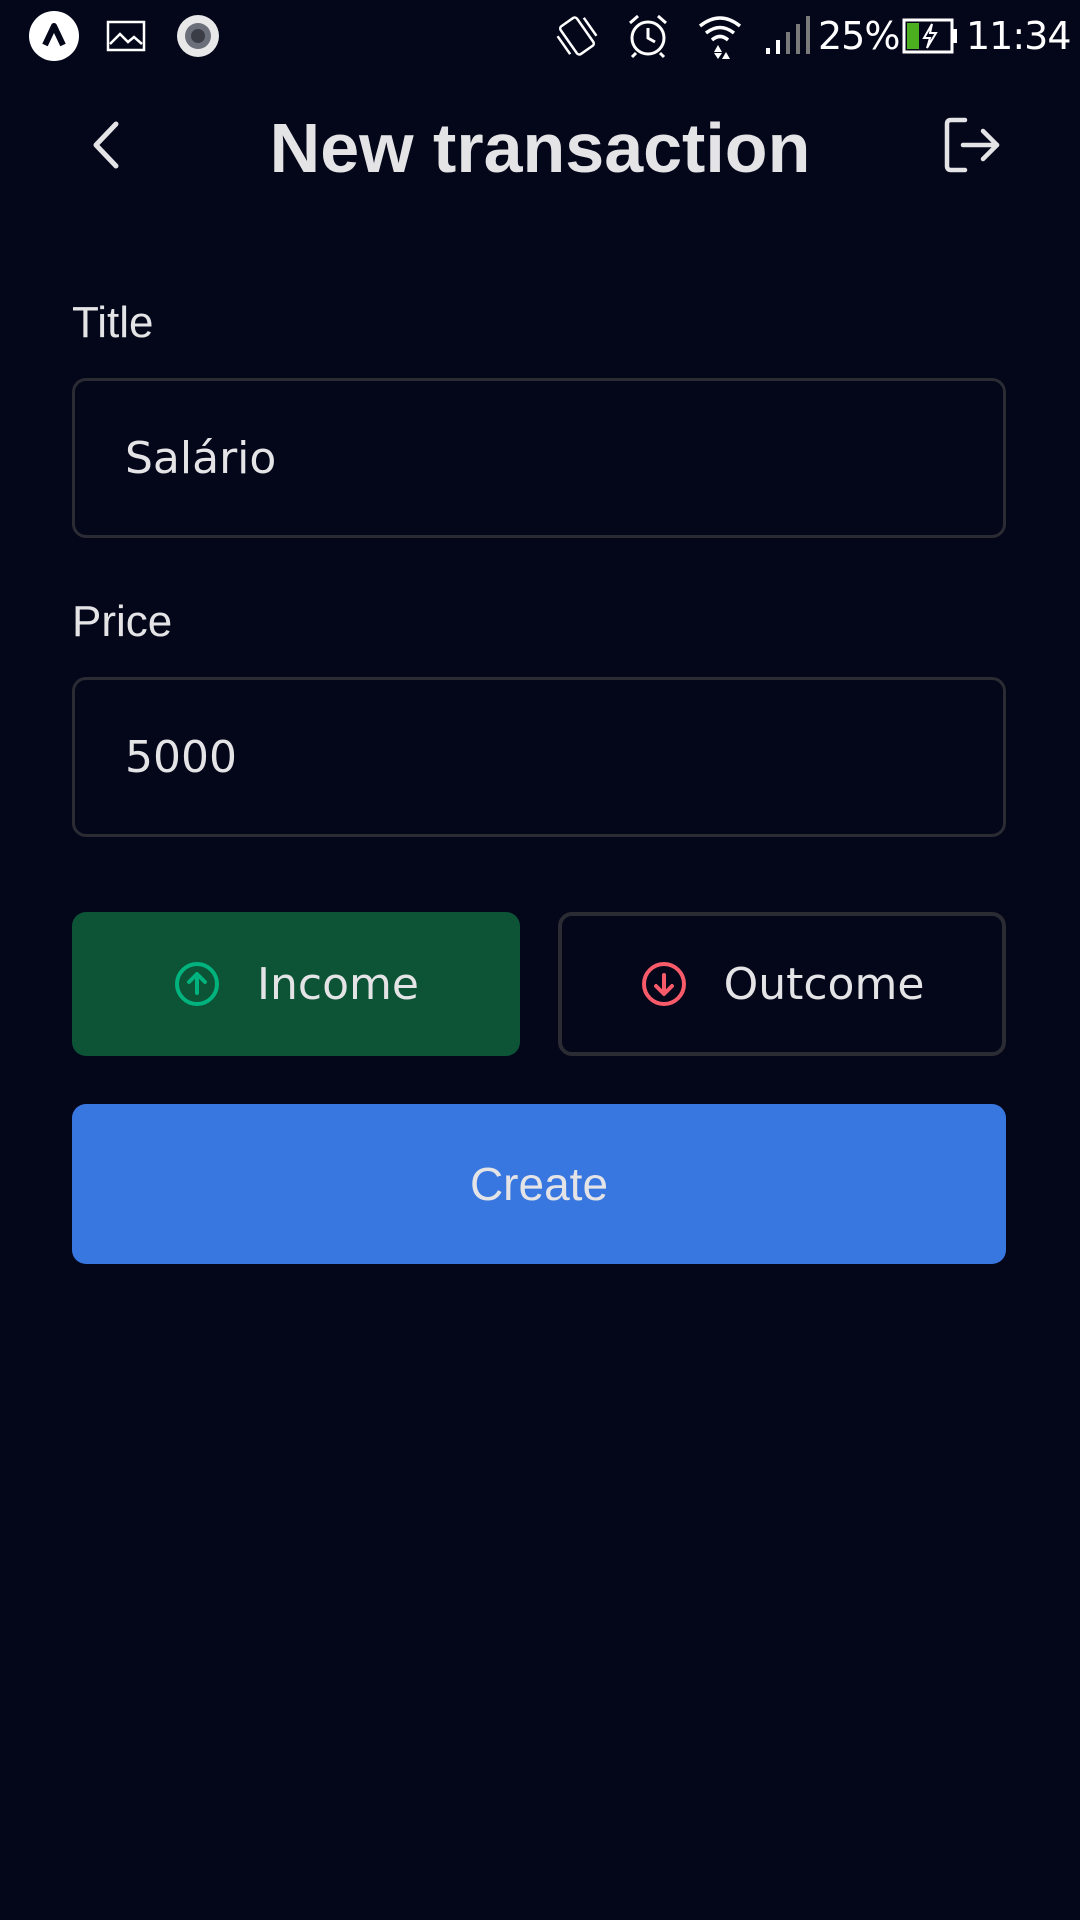 The height and width of the screenshot is (1920, 1080). I want to click on header: New transaction, so click(540, 147).